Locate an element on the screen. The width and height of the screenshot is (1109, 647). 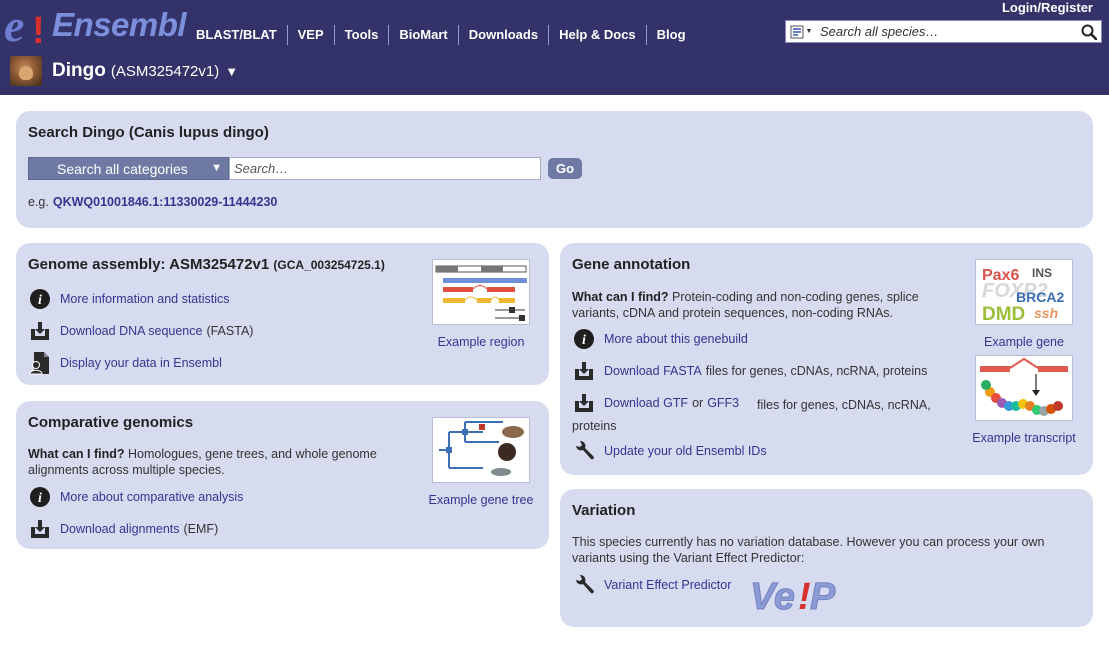
example-transcript-link: Example transcript is located at coordinates (1024, 438).